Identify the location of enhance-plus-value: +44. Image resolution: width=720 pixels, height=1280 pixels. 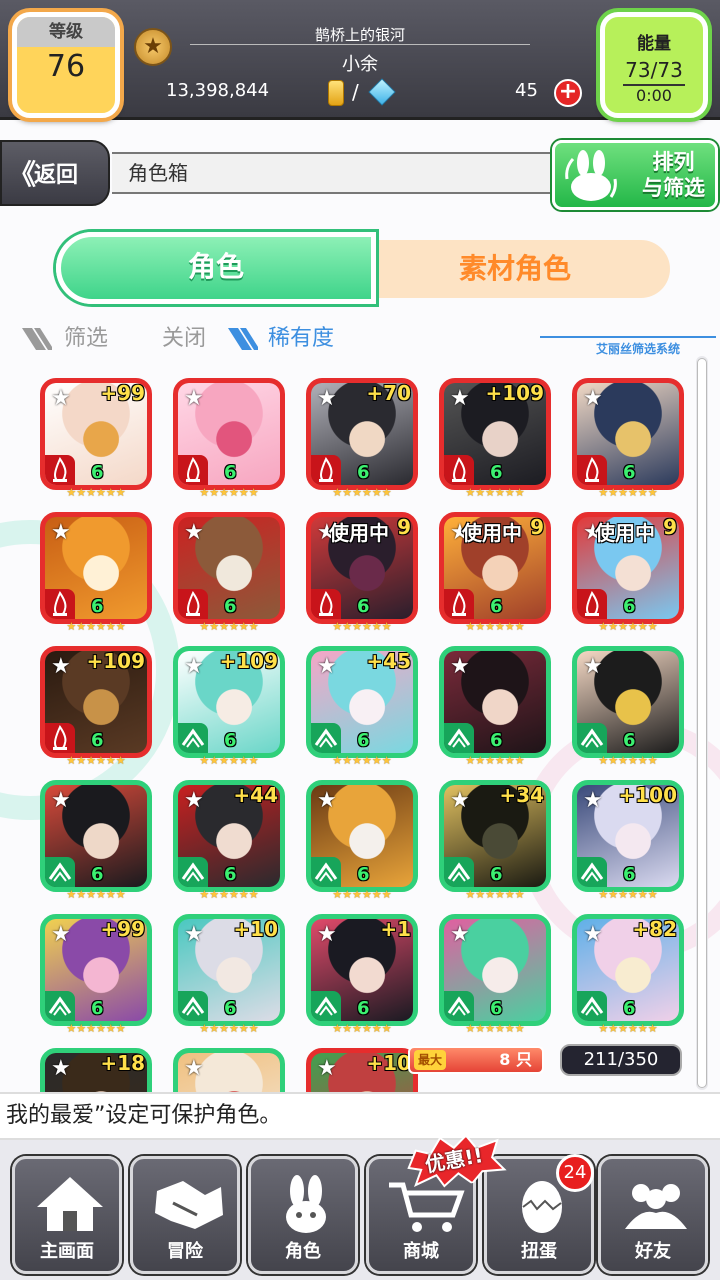
(255, 795).